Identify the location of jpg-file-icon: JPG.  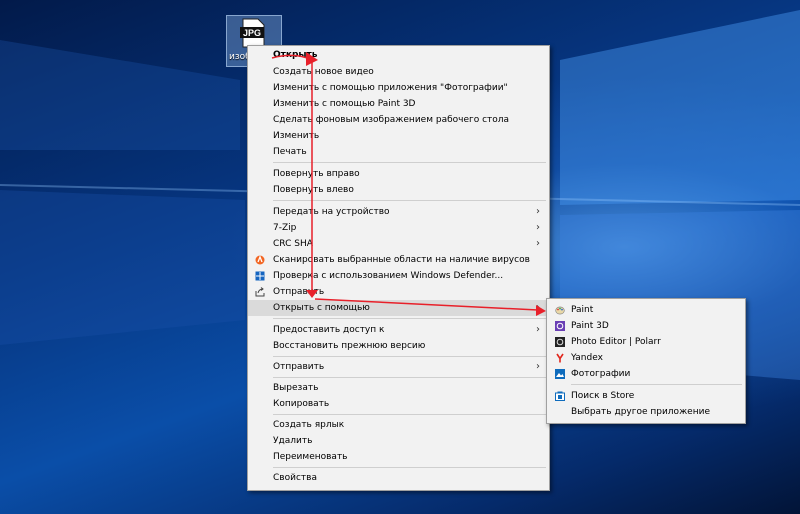
(252, 33).